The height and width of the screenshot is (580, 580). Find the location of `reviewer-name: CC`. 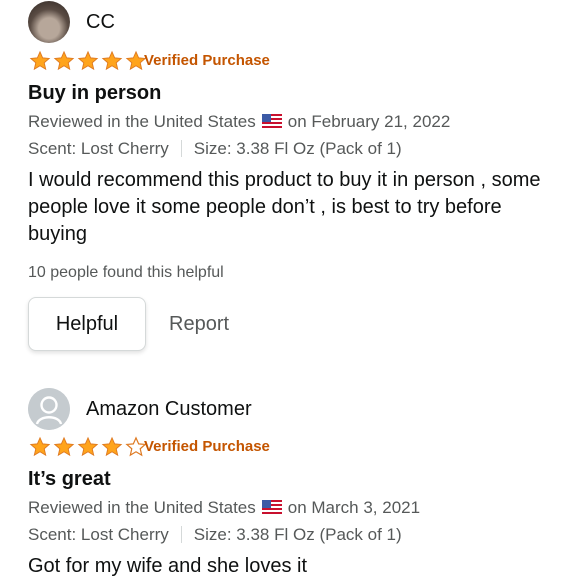

reviewer-name: CC is located at coordinates (100, 22).